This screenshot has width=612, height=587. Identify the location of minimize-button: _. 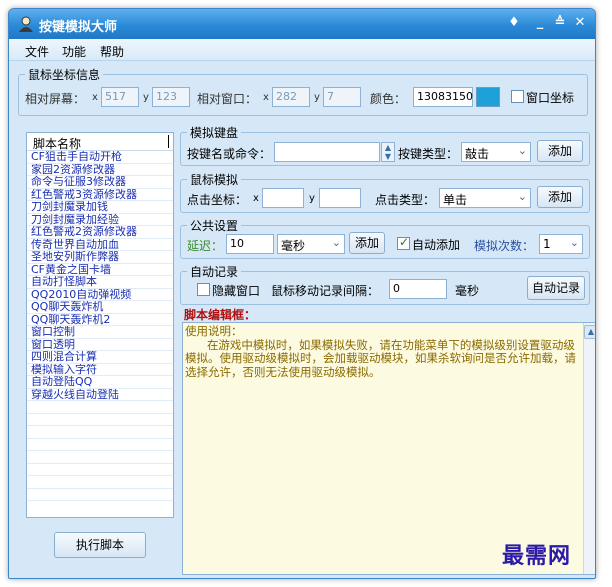
(540, 22).